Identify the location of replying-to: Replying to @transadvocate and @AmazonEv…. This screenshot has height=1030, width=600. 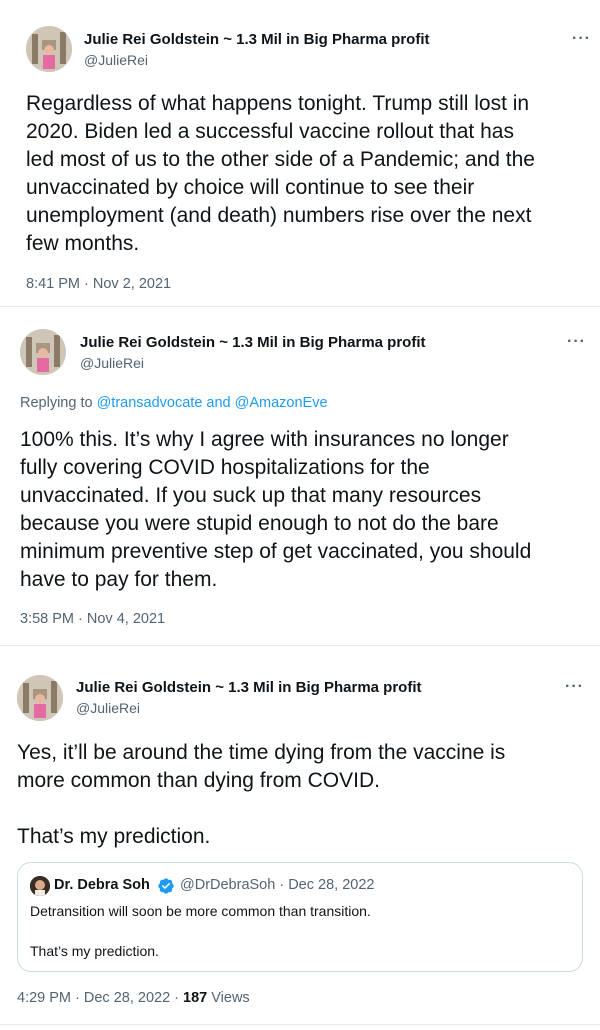
(174, 403).